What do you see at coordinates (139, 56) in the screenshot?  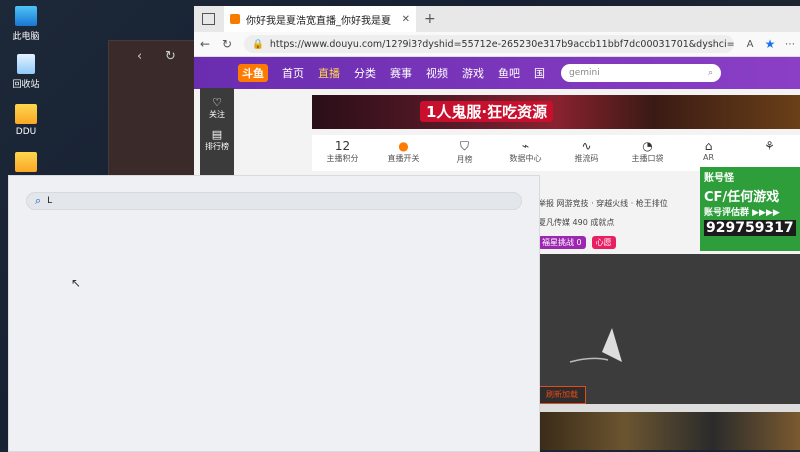 I see `back-icon: ‹` at bounding box center [139, 56].